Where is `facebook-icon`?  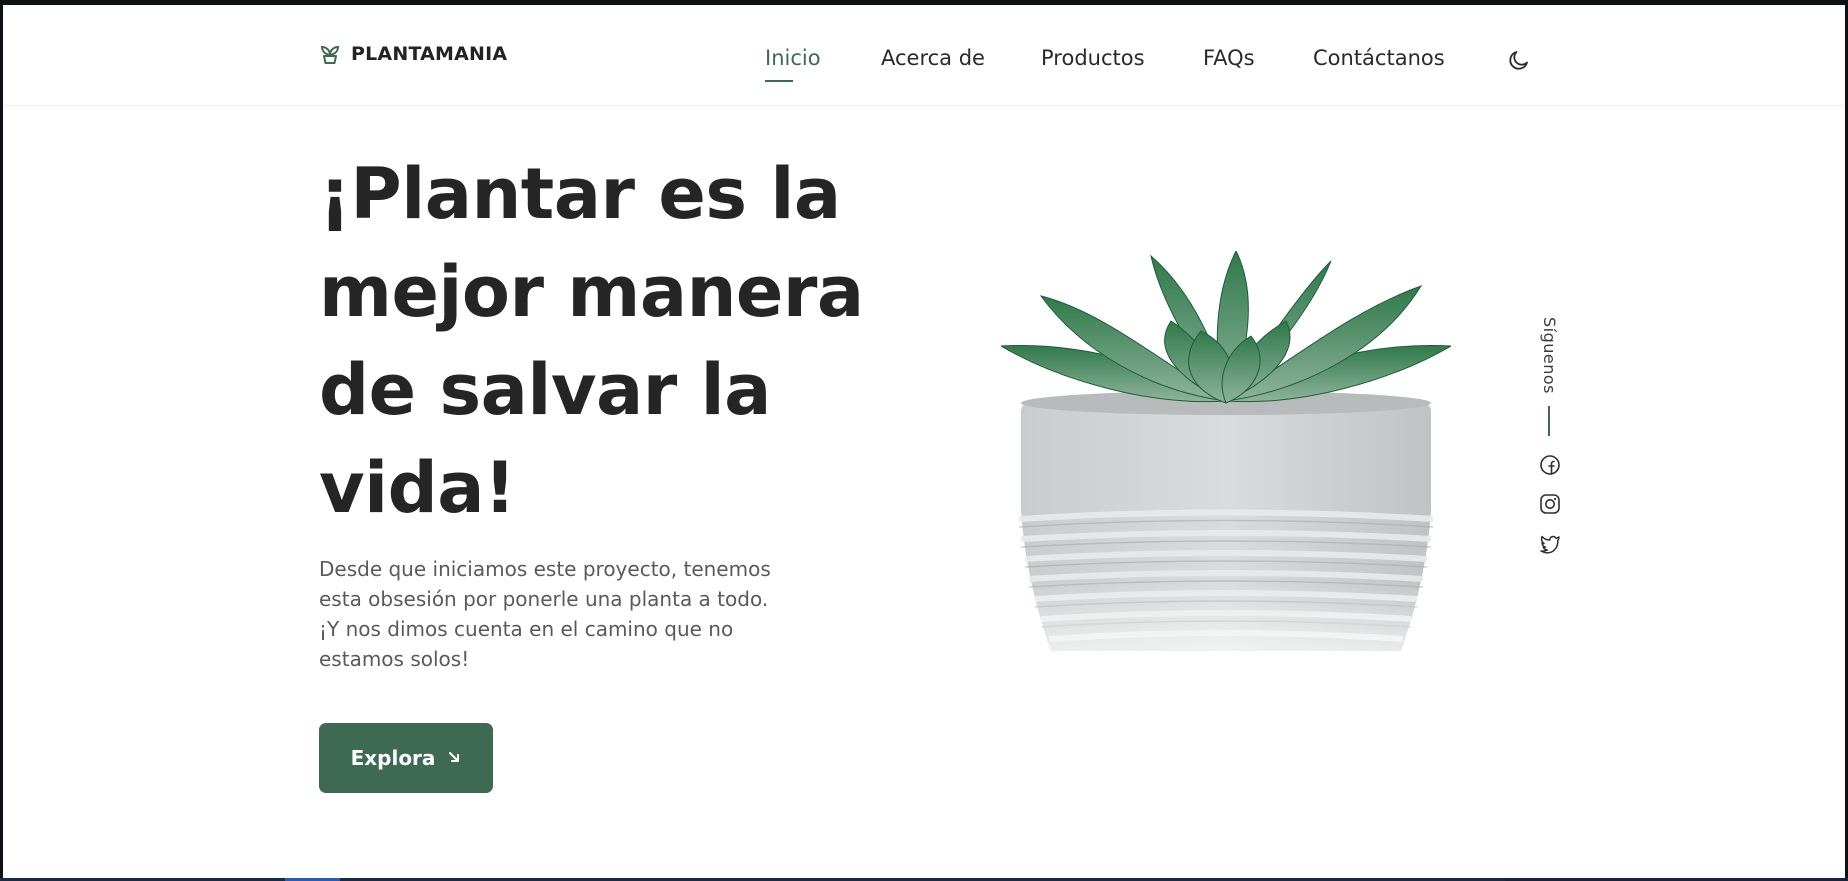
facebook-icon is located at coordinates (1550, 465).